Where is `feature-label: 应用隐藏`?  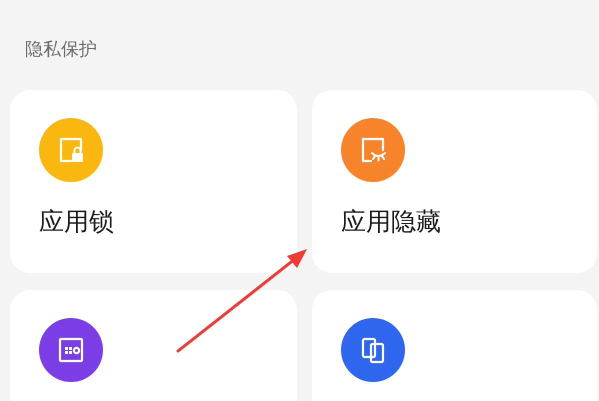 feature-label: 应用隐藏 is located at coordinates (391, 222).